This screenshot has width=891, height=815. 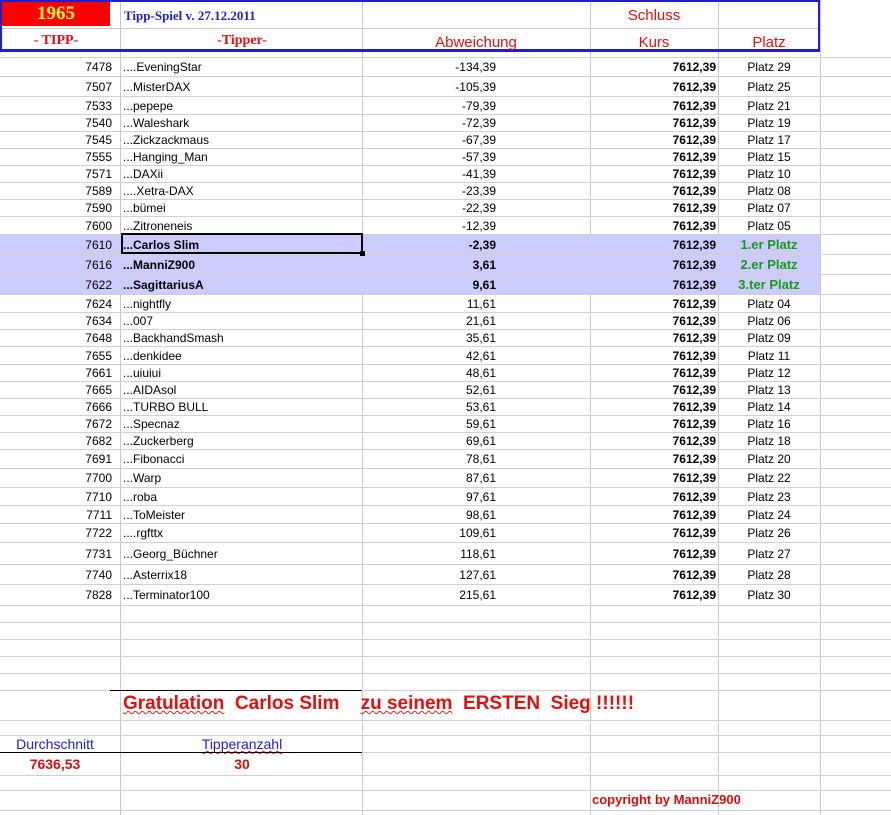 What do you see at coordinates (476, 574) in the screenshot?
I see `abweichung-cell: 127,61` at bounding box center [476, 574].